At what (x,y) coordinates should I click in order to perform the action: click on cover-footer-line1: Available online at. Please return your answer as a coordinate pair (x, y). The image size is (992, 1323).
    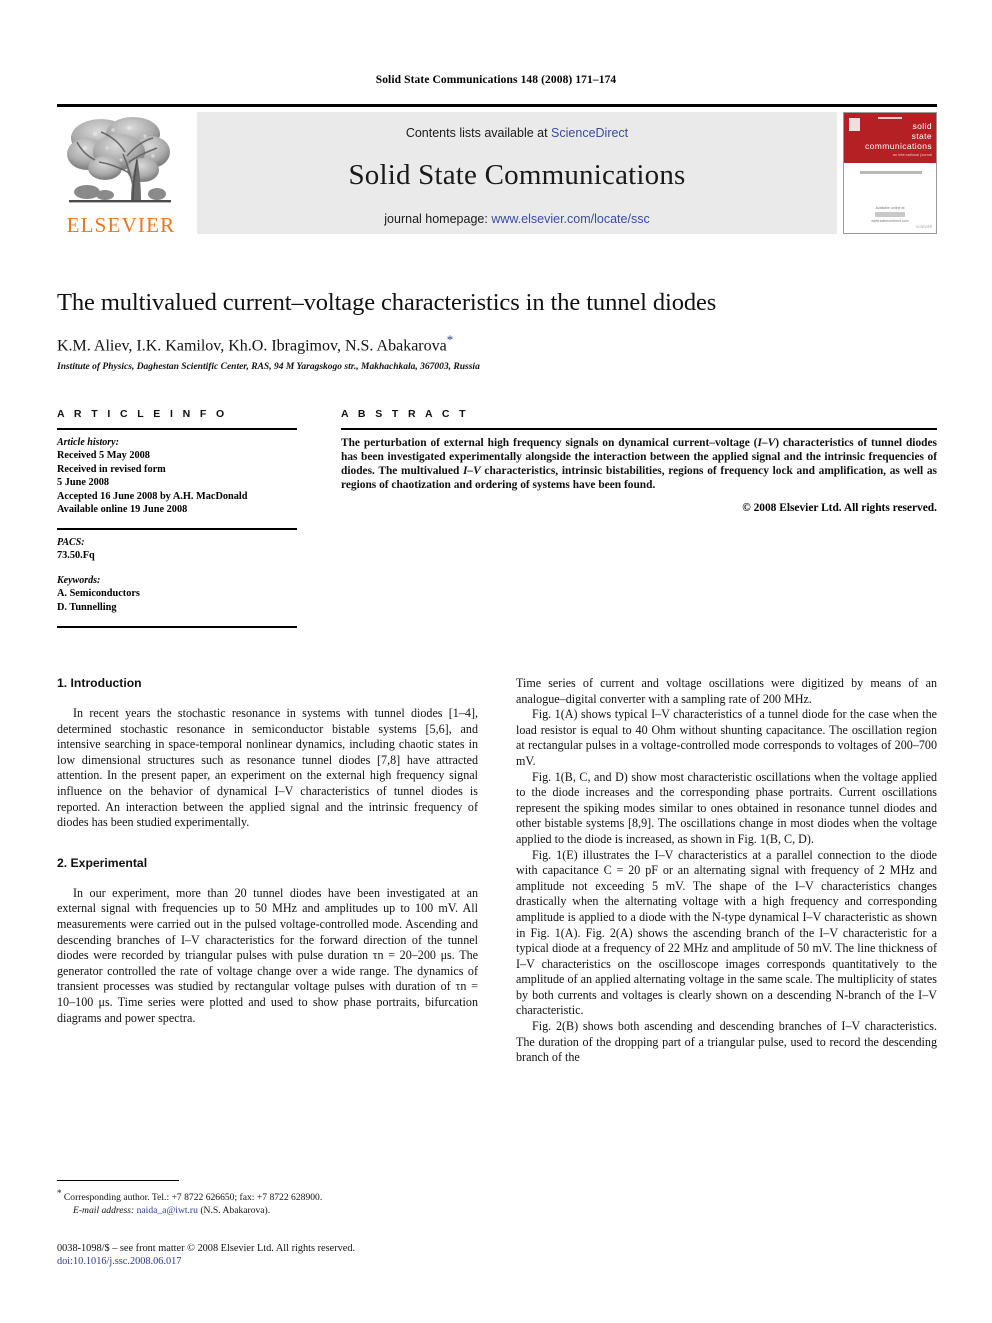
    Looking at the image, I should click on (890, 208).